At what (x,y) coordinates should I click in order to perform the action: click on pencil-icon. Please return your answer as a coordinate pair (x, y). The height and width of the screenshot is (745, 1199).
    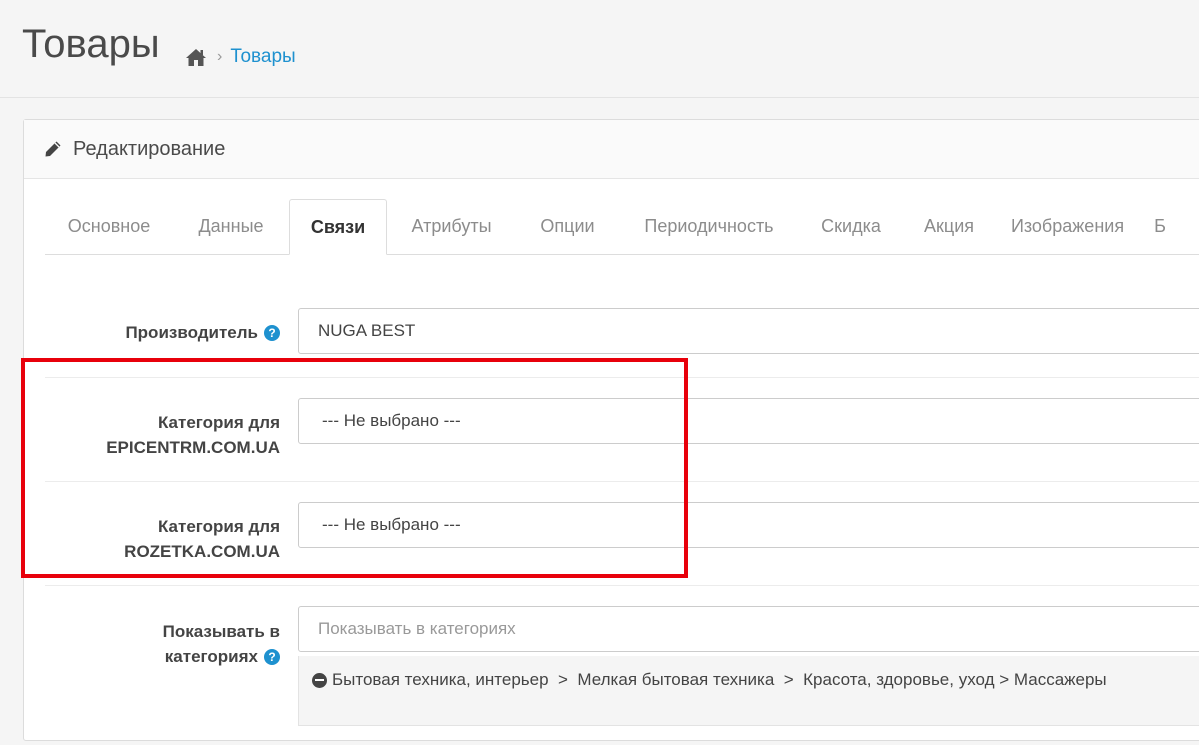
    Looking at the image, I should click on (53, 149).